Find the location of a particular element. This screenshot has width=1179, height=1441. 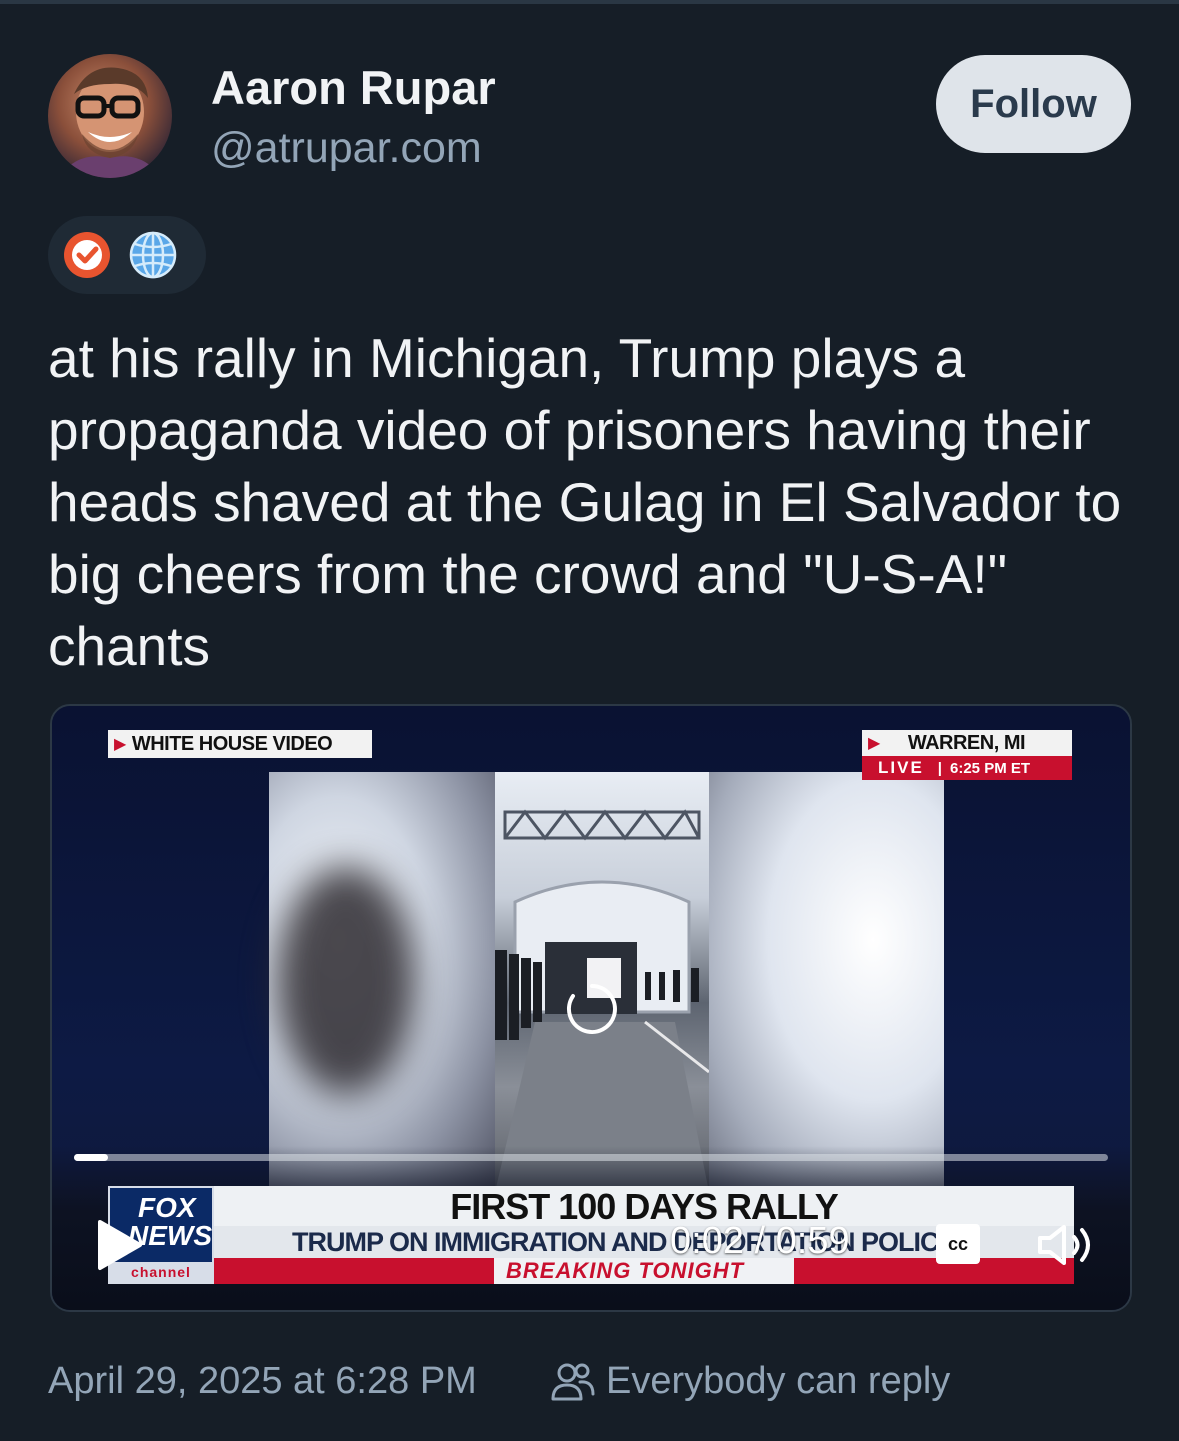

author-handle: @atrupar.com is located at coordinates (346, 148).